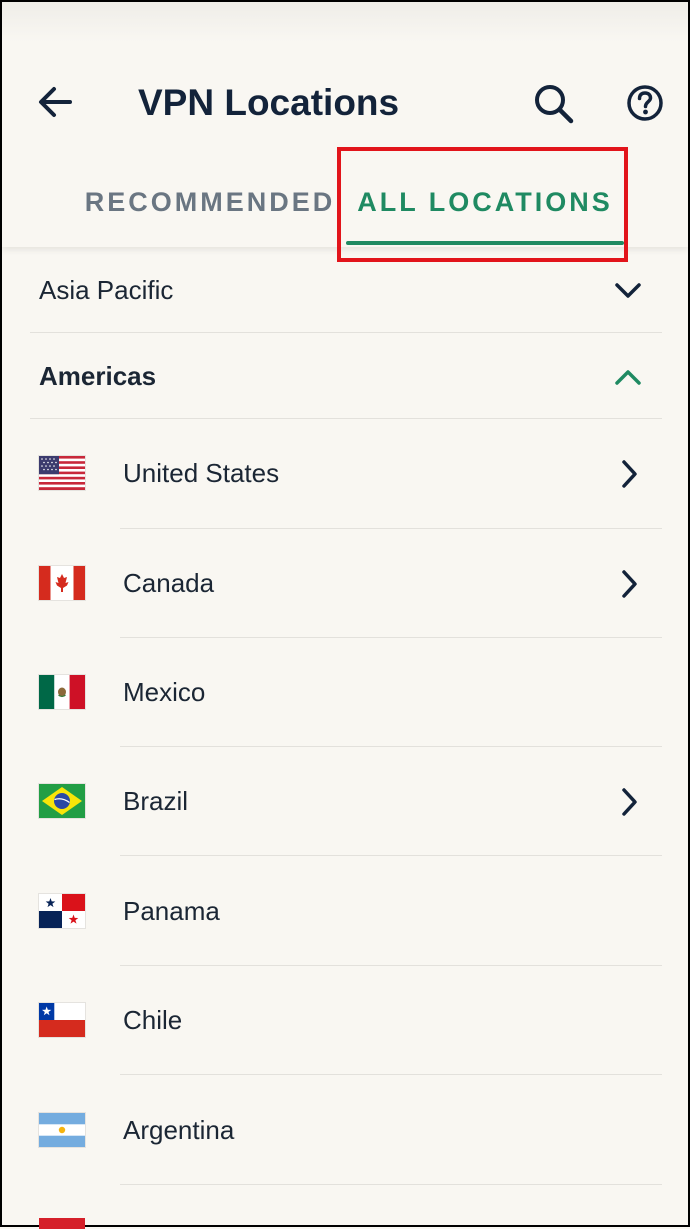 Image resolution: width=690 pixels, height=1229 pixels. I want to click on region-asia-pacific: Asia Pacific, so click(345, 290).